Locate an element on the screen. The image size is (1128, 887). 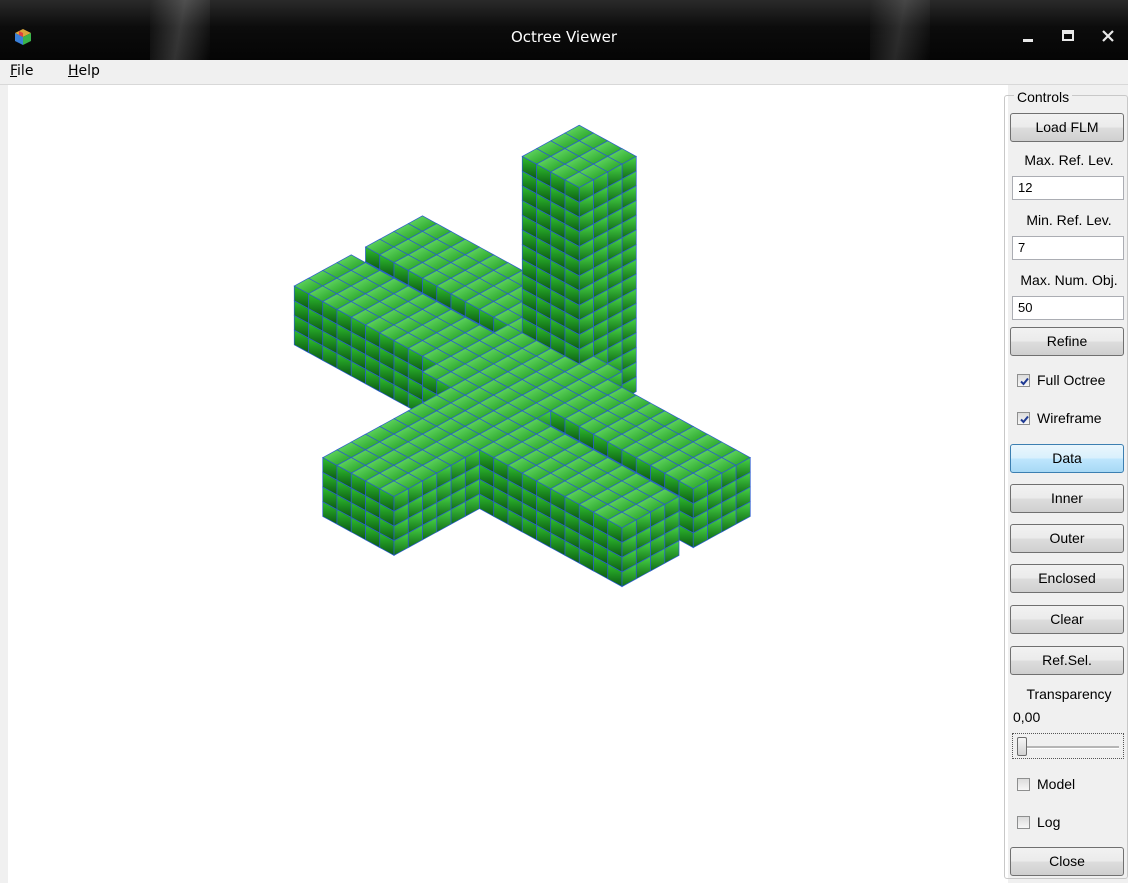
minimize-icon is located at coordinates (1028, 40).